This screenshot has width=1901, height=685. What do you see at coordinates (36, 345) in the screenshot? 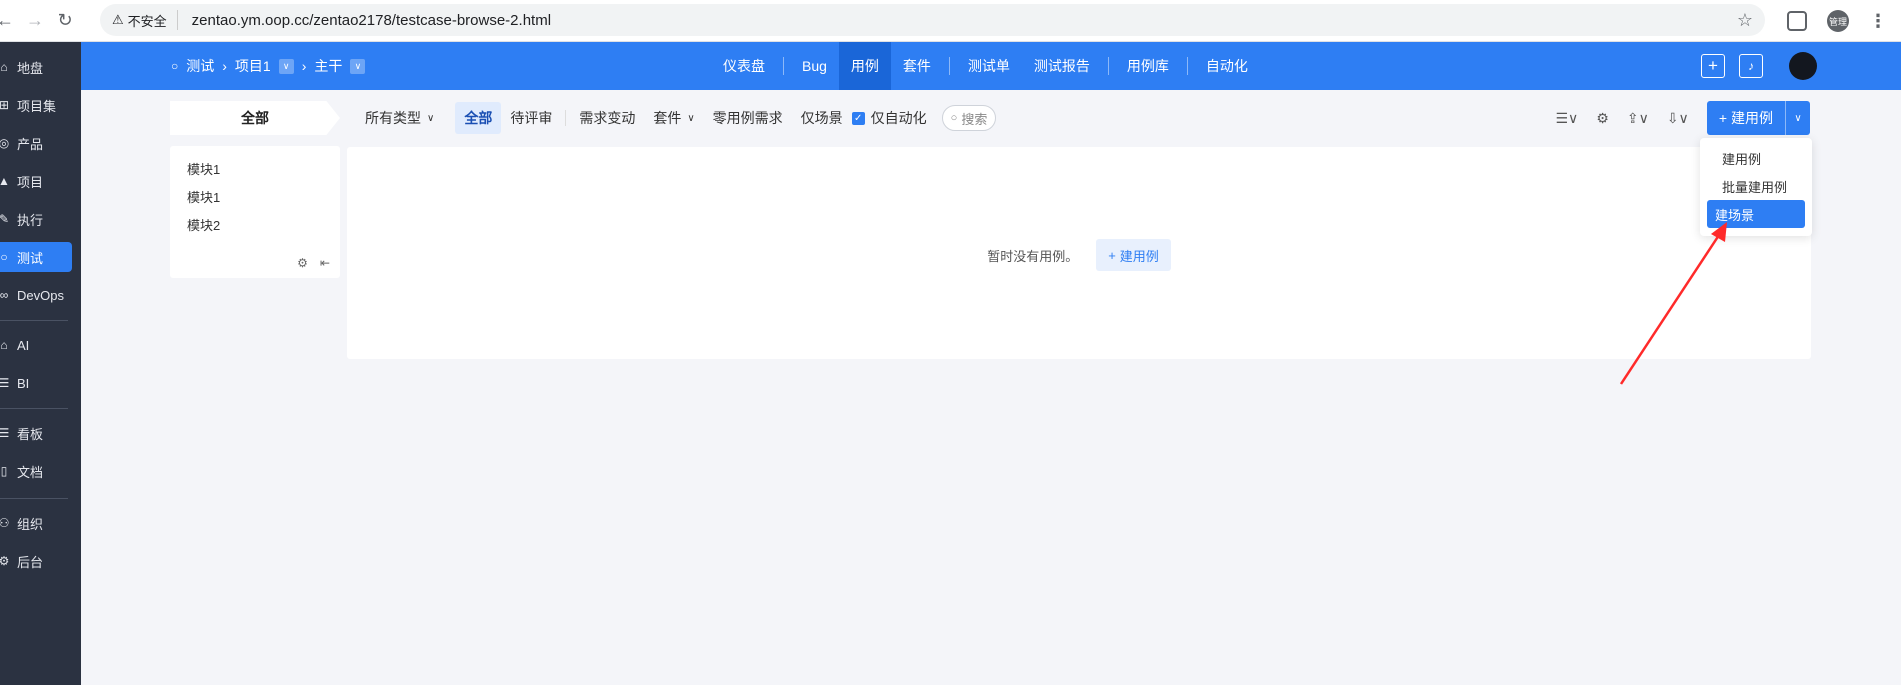
I see `sidebar-item-ai: ⌂ AI` at bounding box center [36, 345].